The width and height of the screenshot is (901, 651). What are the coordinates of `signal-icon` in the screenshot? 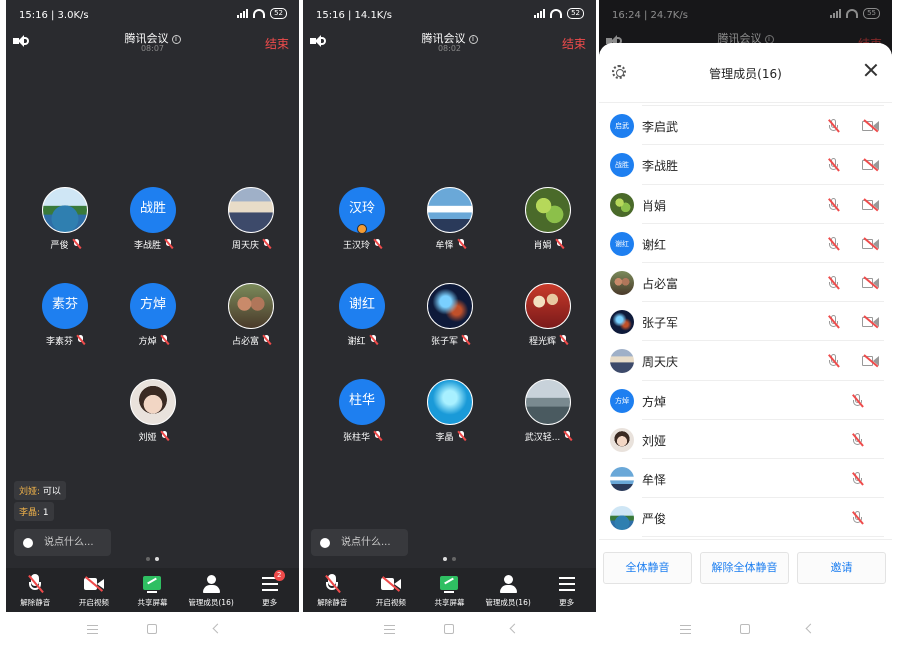 It's located at (243, 13).